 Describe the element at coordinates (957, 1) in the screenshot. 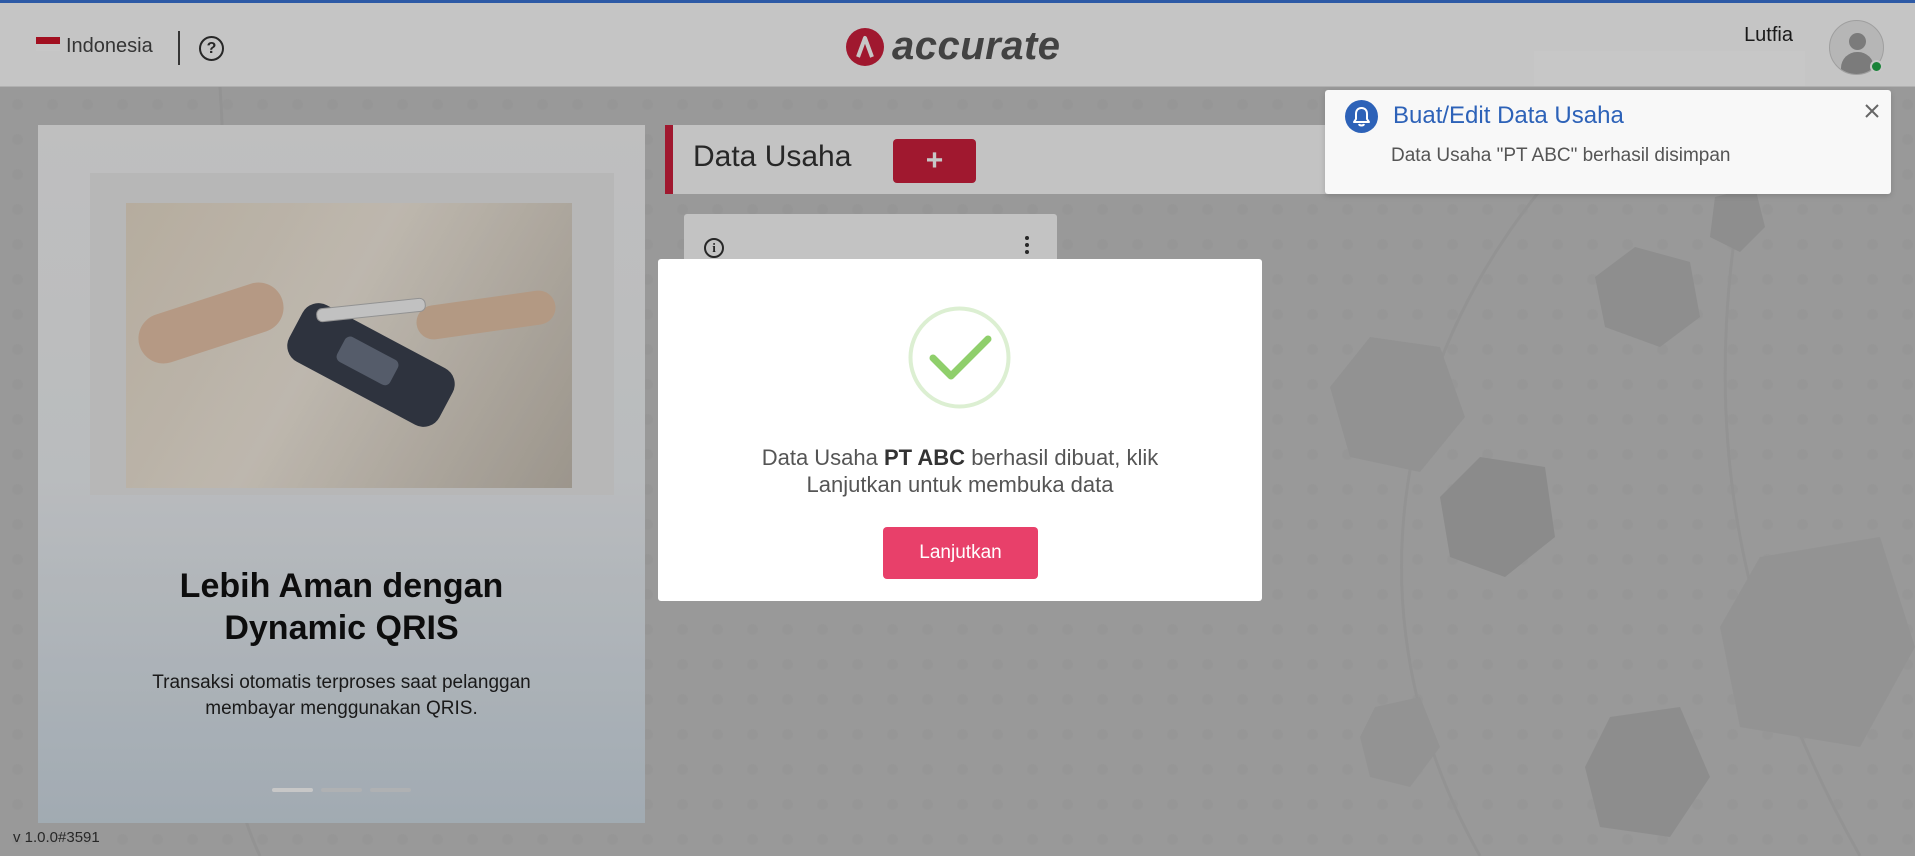

I see `top-accent-line` at that location.